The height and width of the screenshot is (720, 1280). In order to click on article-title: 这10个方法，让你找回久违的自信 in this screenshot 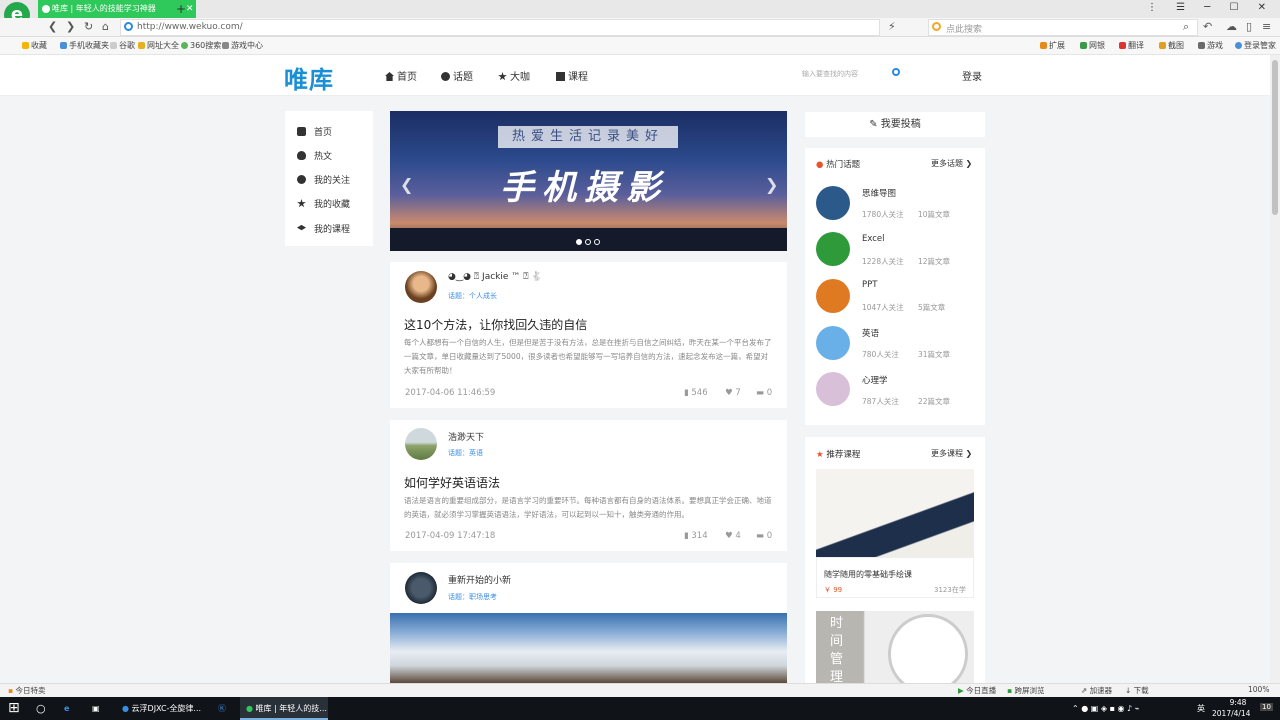, I will do `click(495, 324)`.